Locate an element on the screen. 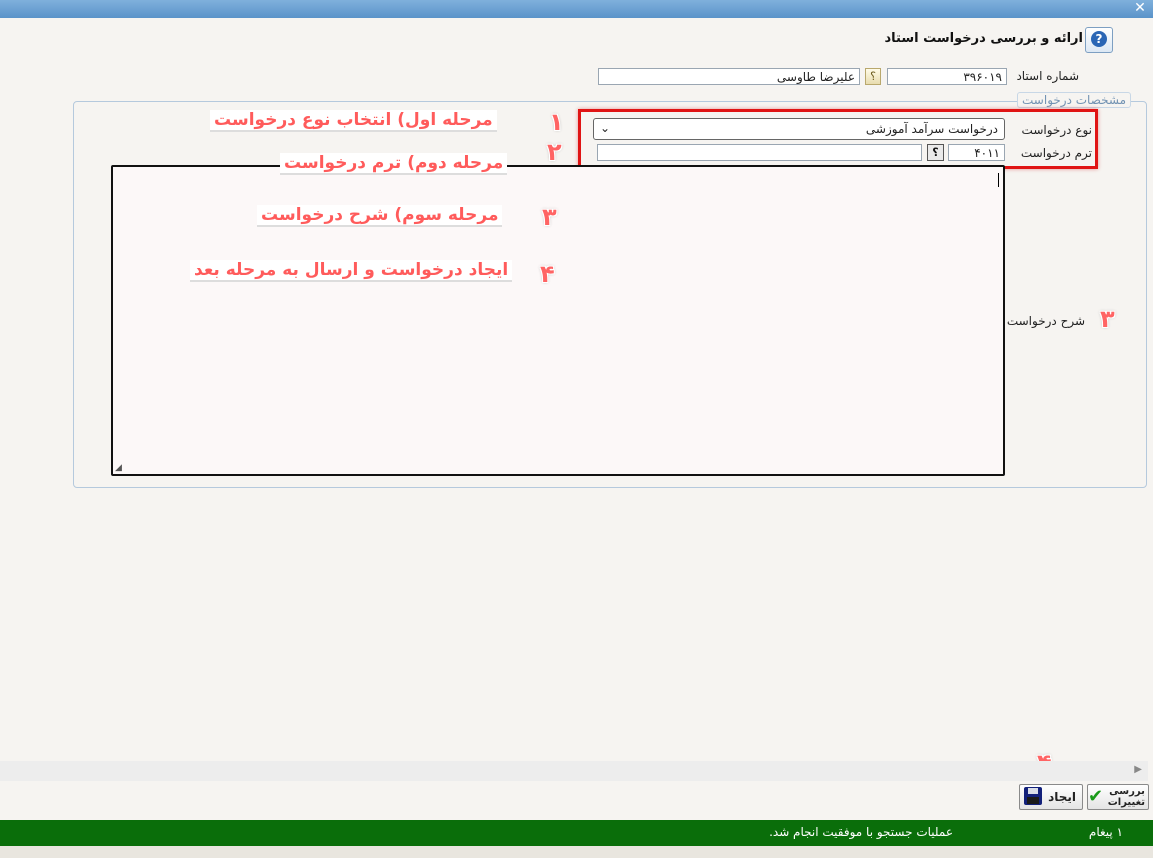  page-title: ارائه و بررسی درخواست استاد is located at coordinates (983, 38).